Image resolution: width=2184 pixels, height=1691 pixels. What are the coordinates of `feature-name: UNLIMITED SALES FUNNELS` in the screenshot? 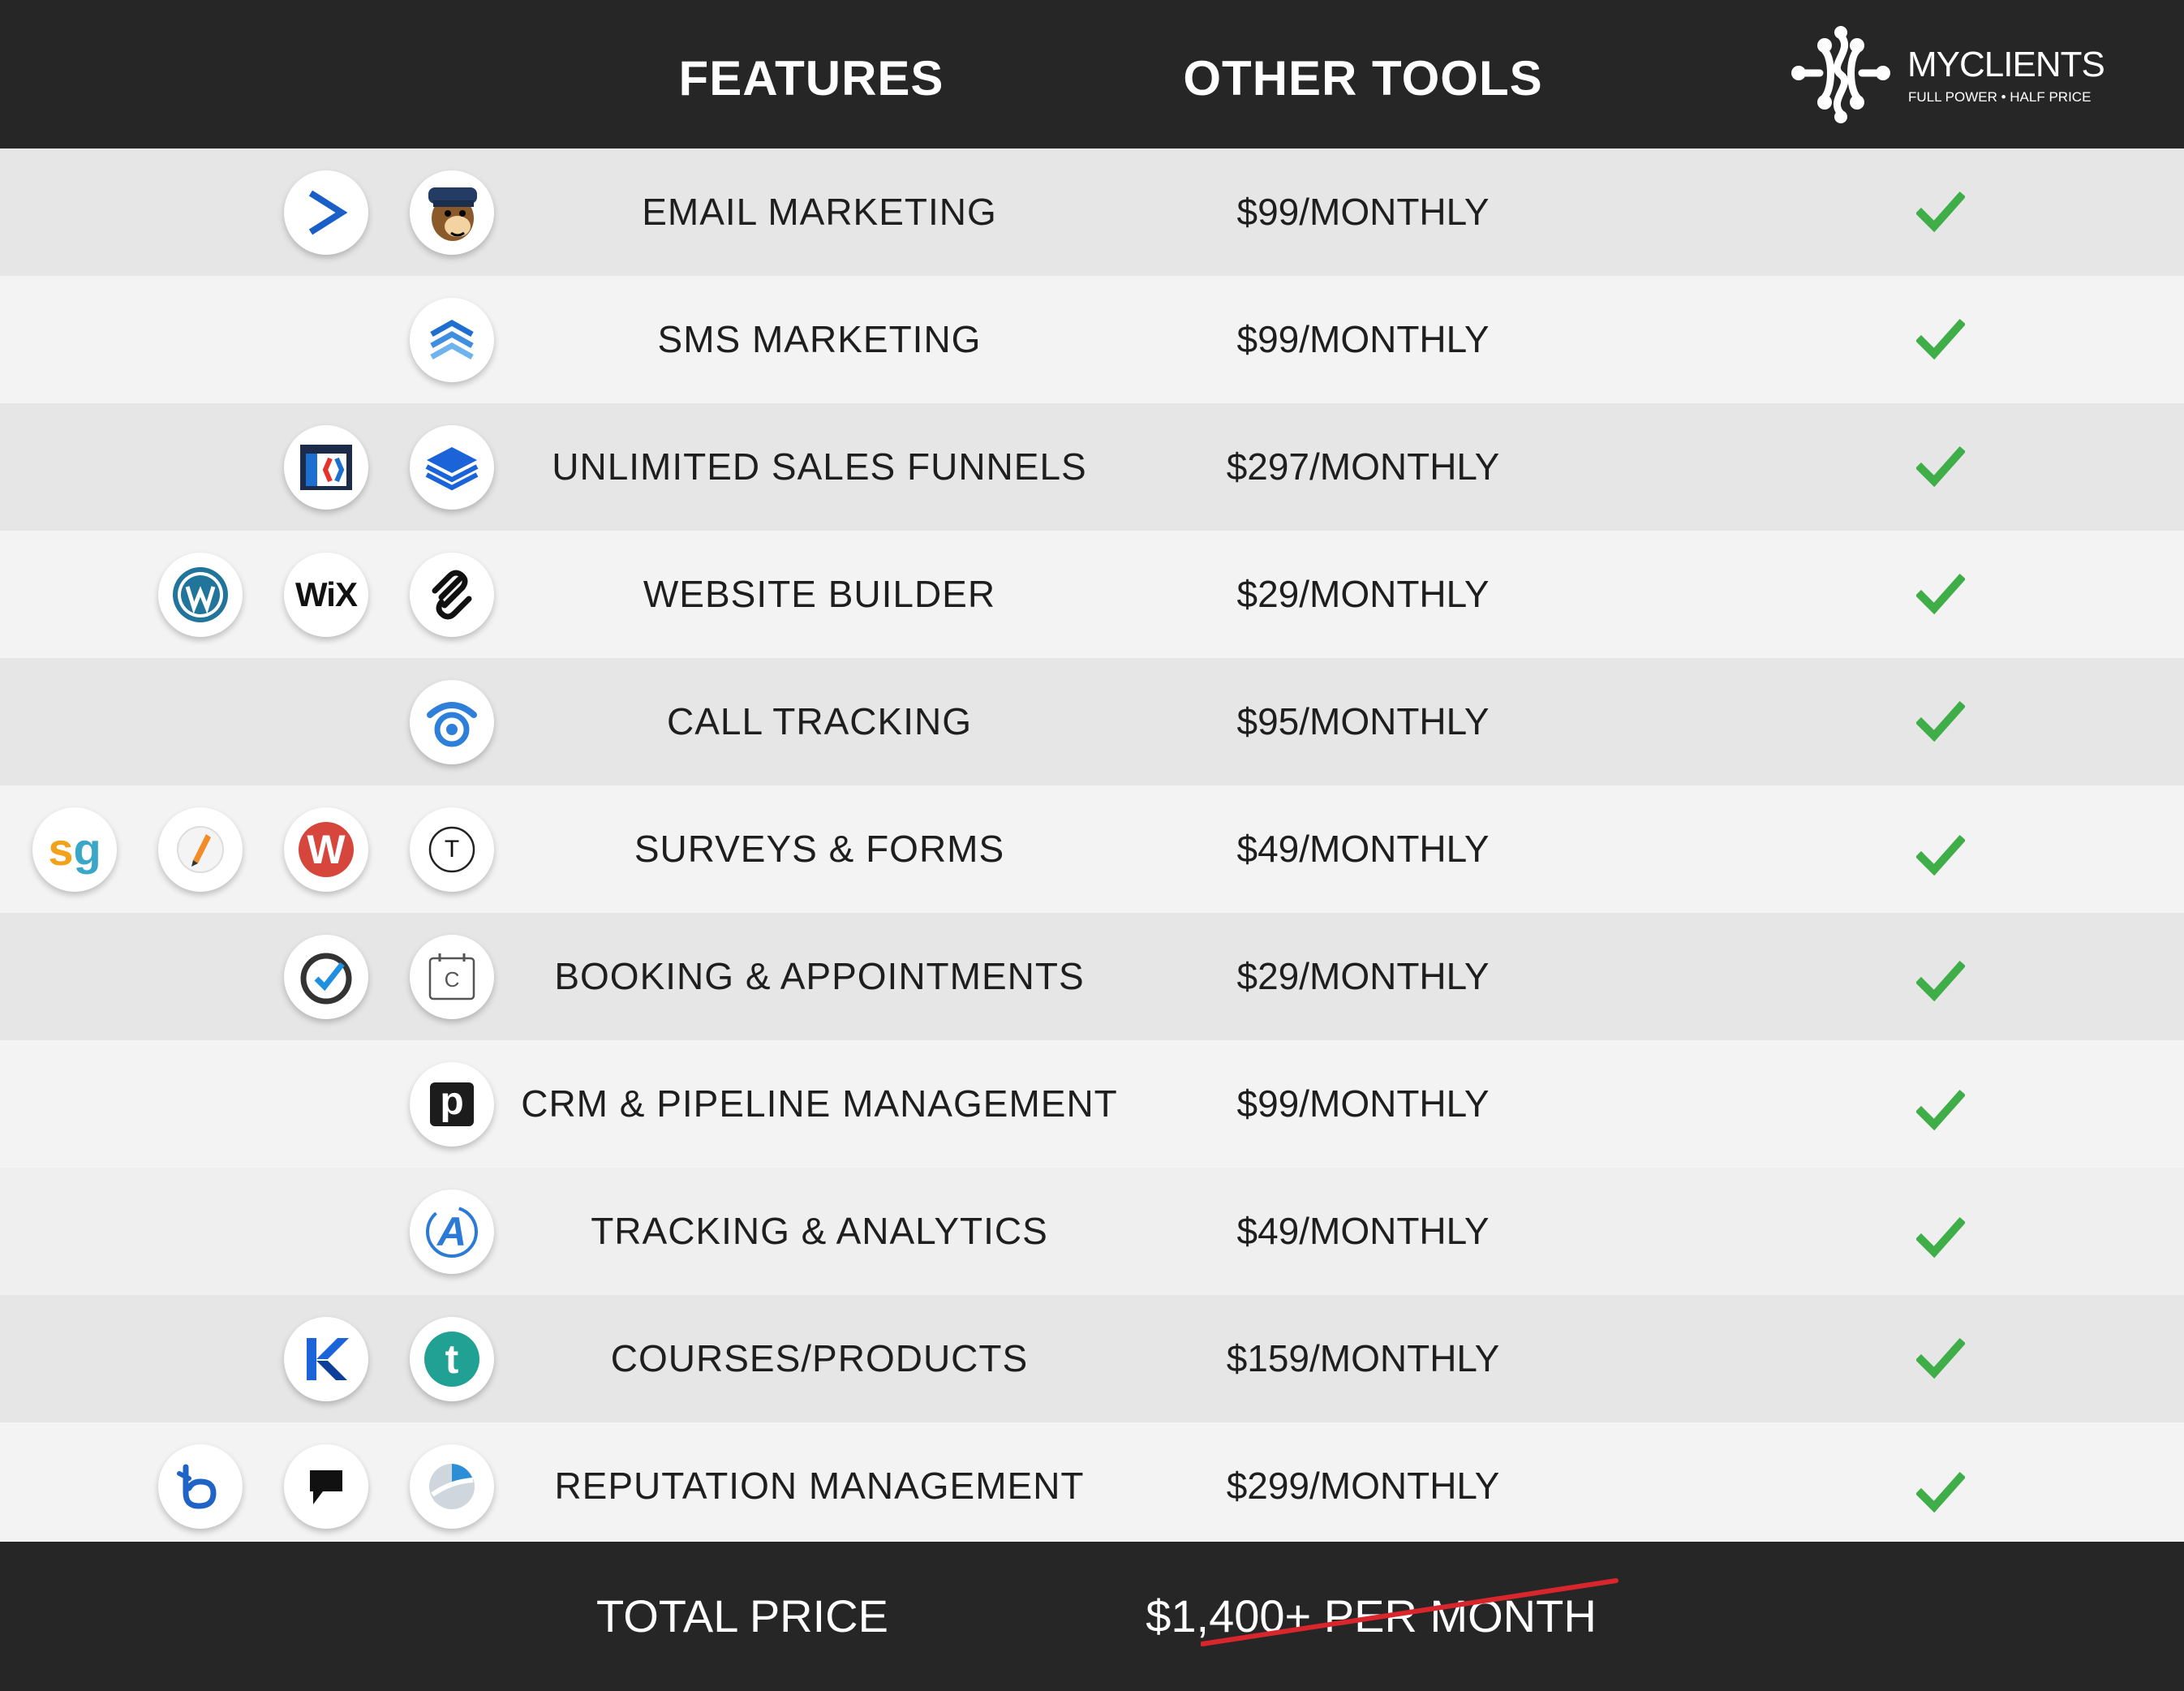 It's located at (819, 466).